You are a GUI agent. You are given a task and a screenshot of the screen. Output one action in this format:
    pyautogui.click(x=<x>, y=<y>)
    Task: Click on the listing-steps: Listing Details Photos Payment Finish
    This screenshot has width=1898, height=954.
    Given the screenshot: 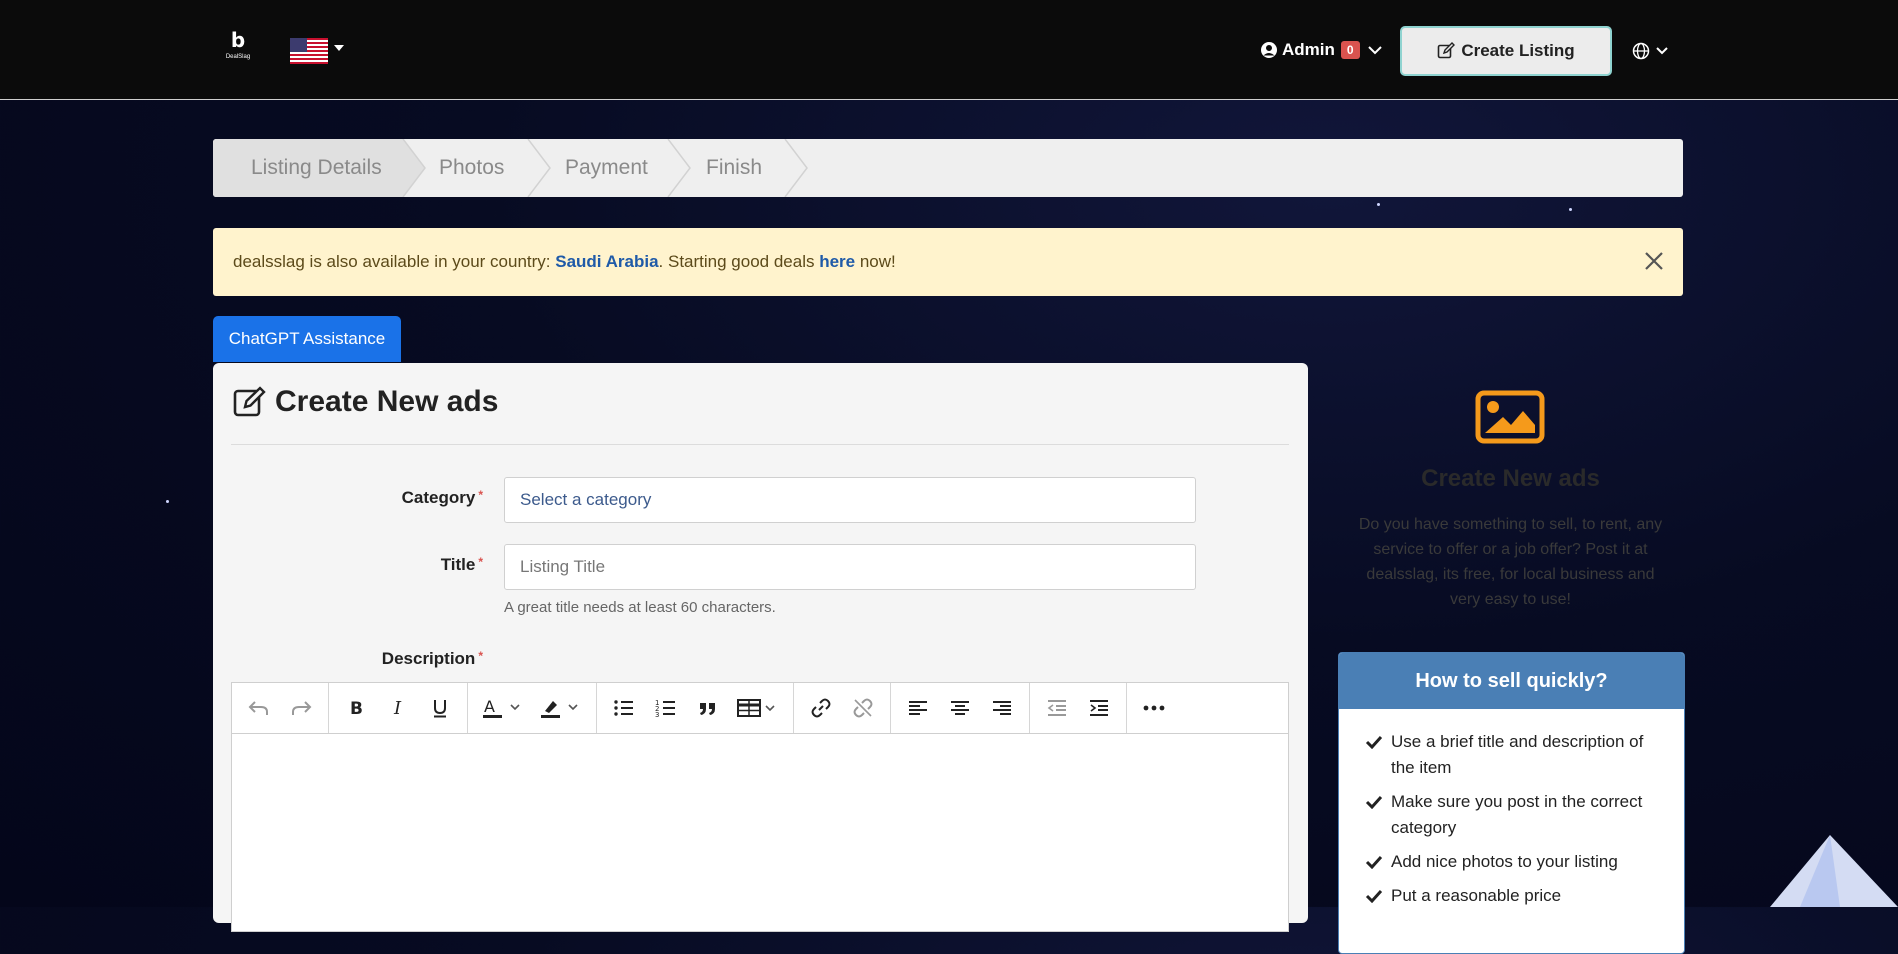 What is the action you would take?
    pyautogui.click(x=948, y=168)
    